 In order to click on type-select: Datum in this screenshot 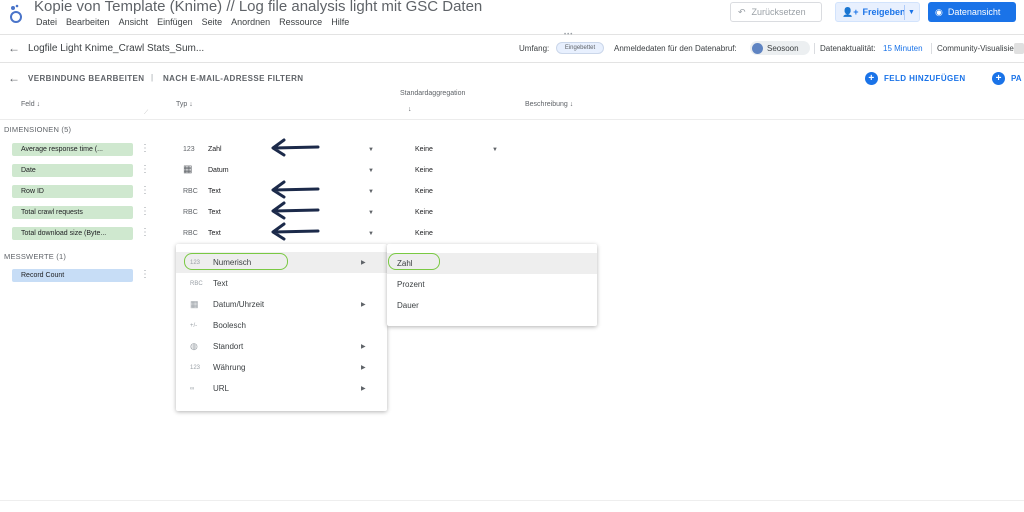, I will do `click(218, 170)`.